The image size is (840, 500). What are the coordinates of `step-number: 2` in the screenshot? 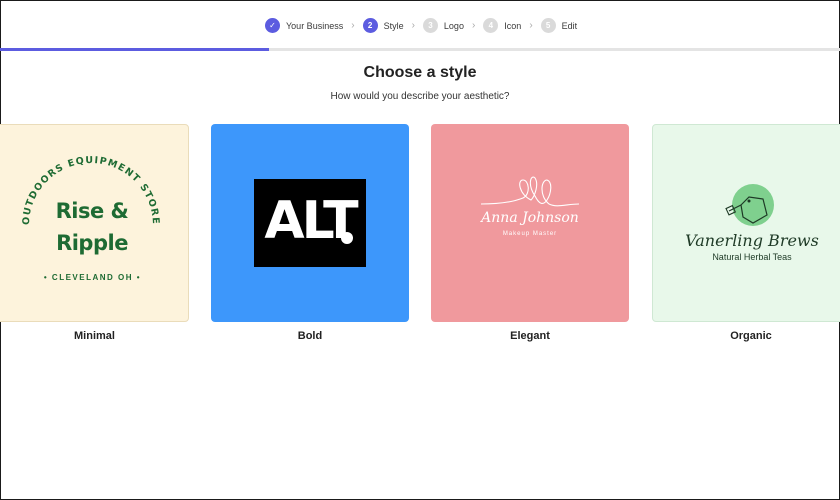 It's located at (370, 25).